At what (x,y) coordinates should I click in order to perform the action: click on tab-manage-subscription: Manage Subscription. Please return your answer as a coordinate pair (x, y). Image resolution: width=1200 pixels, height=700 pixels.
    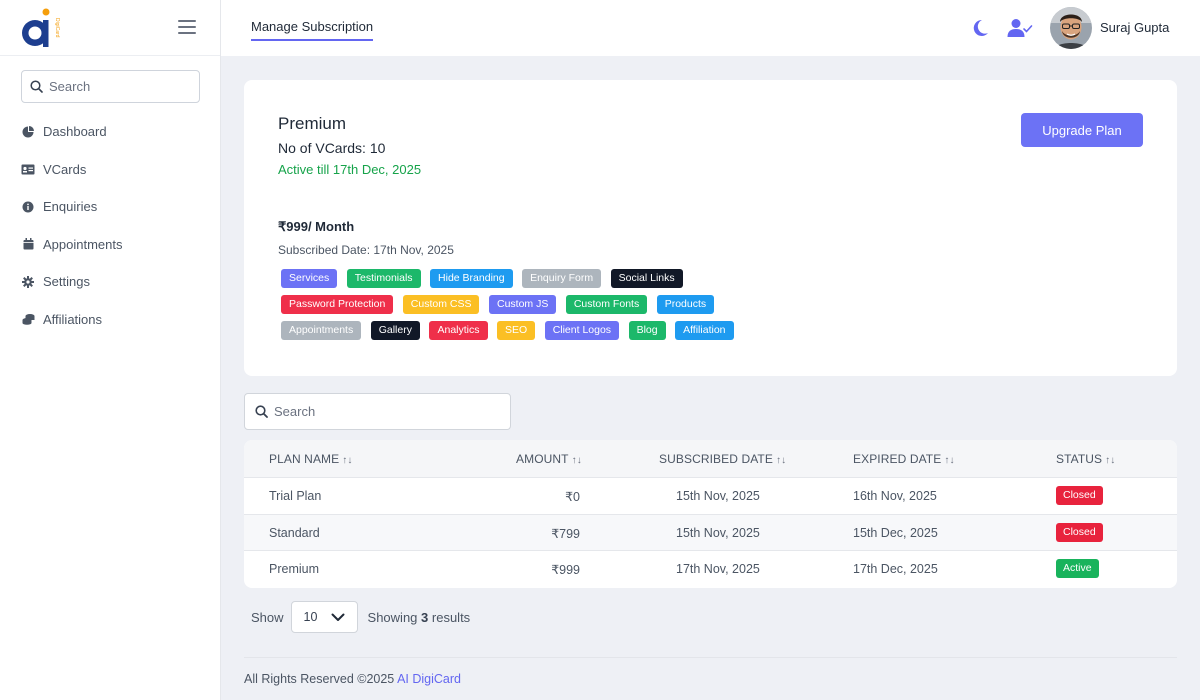
    Looking at the image, I should click on (312, 30).